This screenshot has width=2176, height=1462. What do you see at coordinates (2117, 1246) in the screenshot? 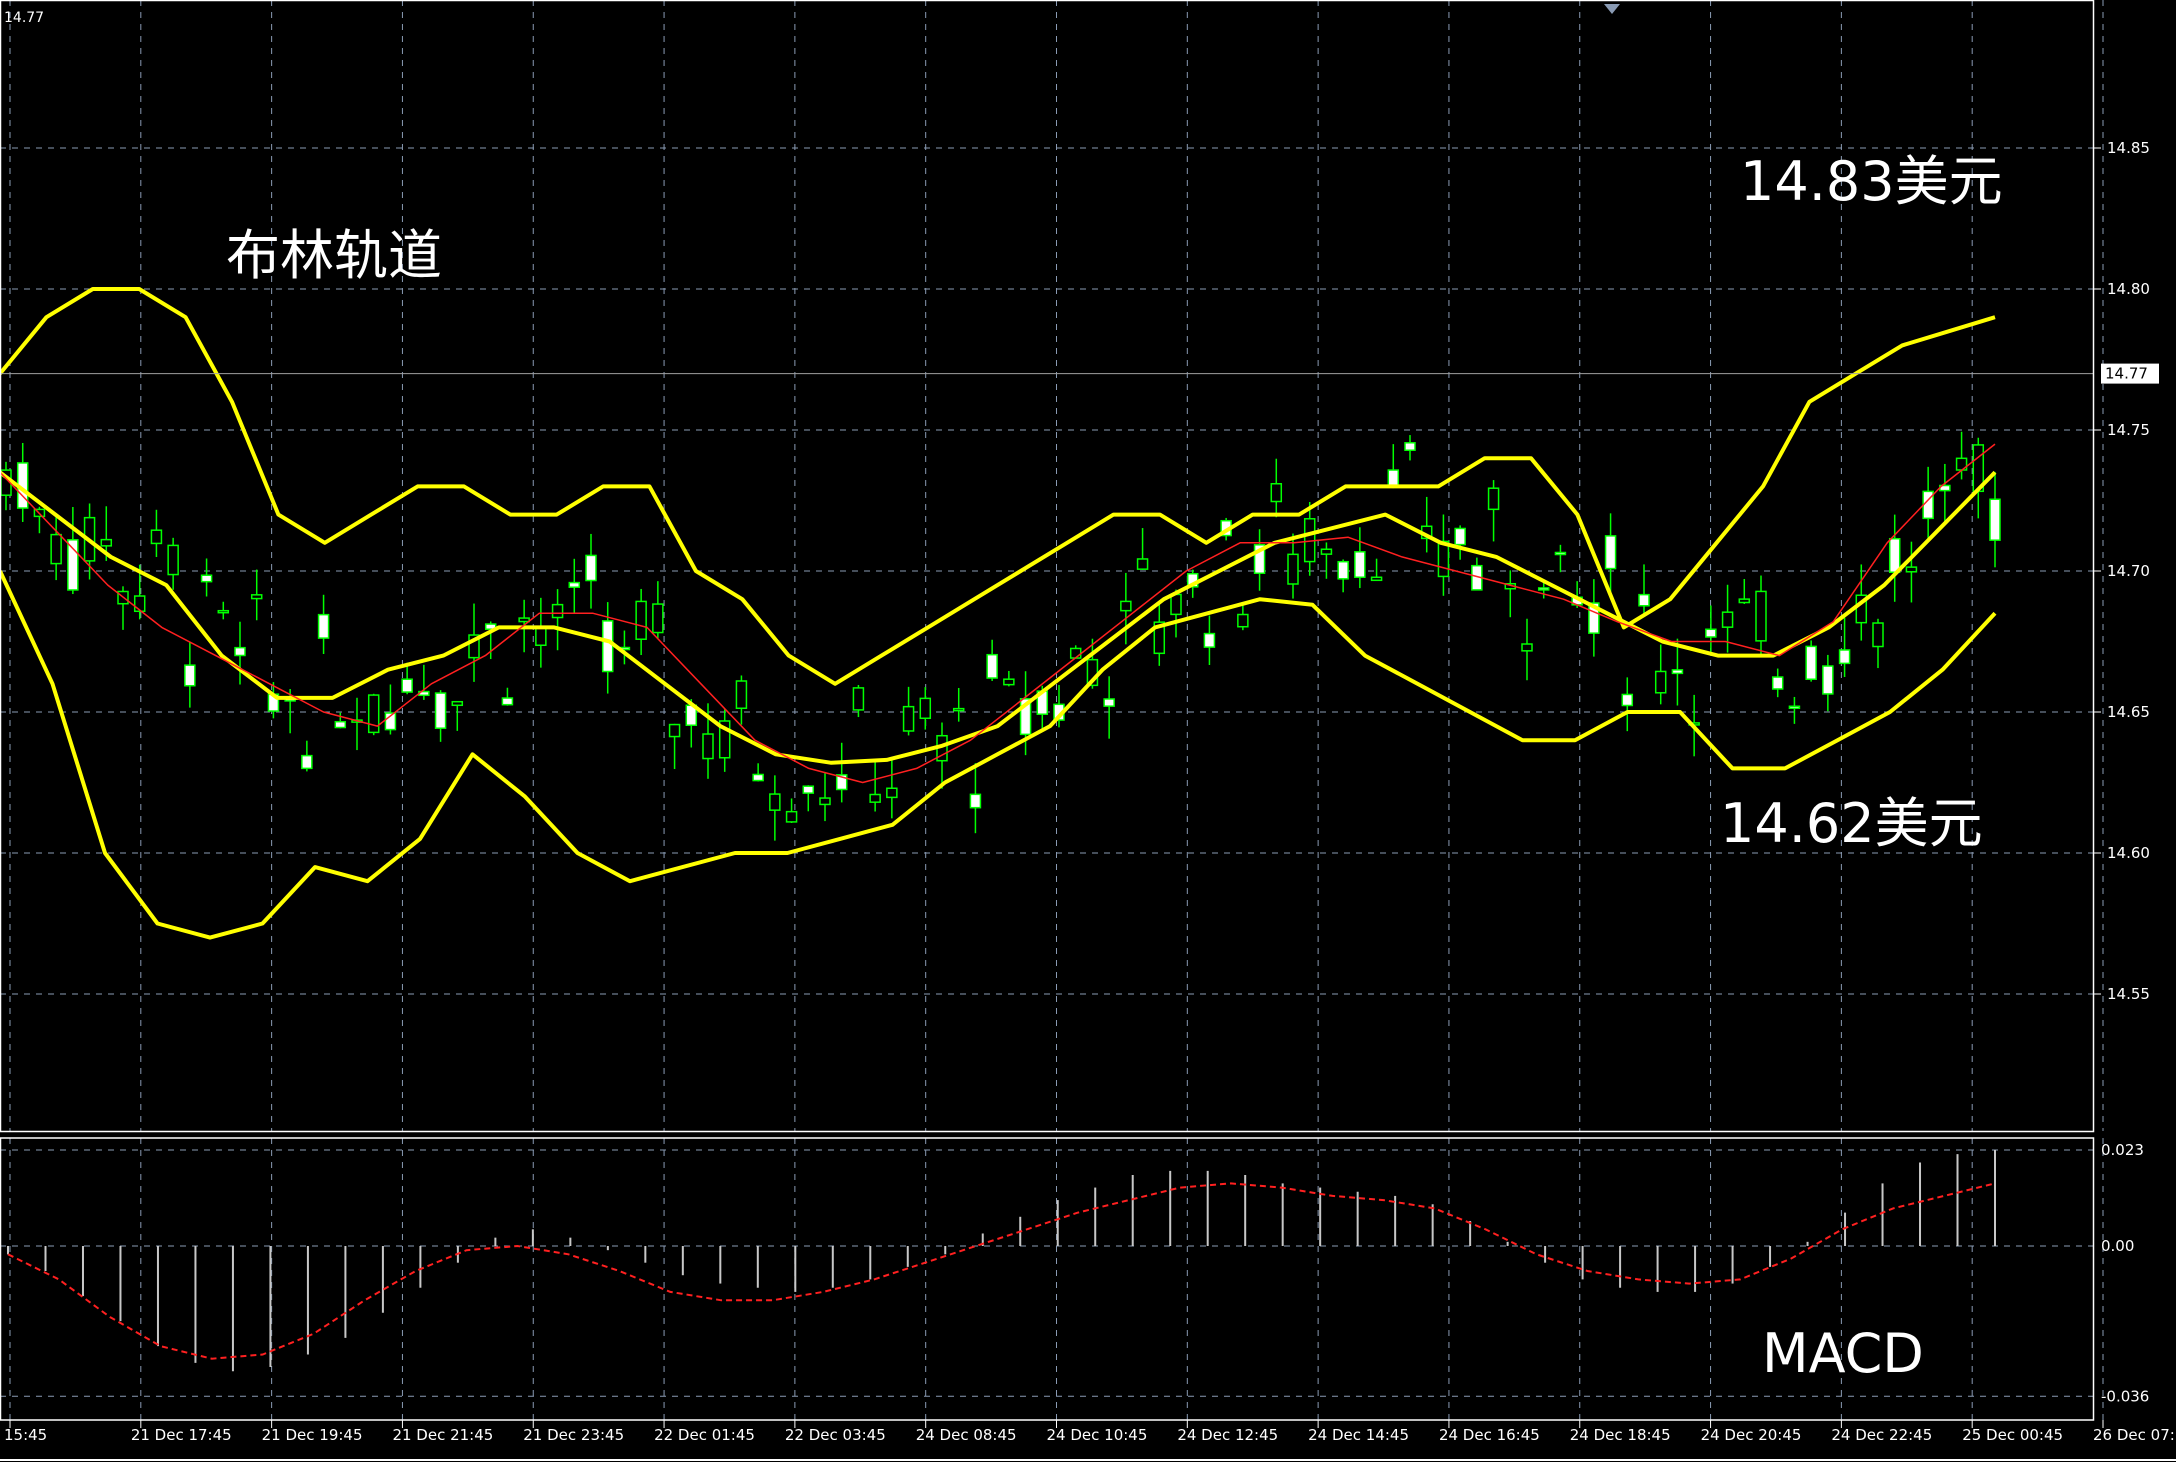
I see `macd-tick-label: 0.00` at bounding box center [2117, 1246].